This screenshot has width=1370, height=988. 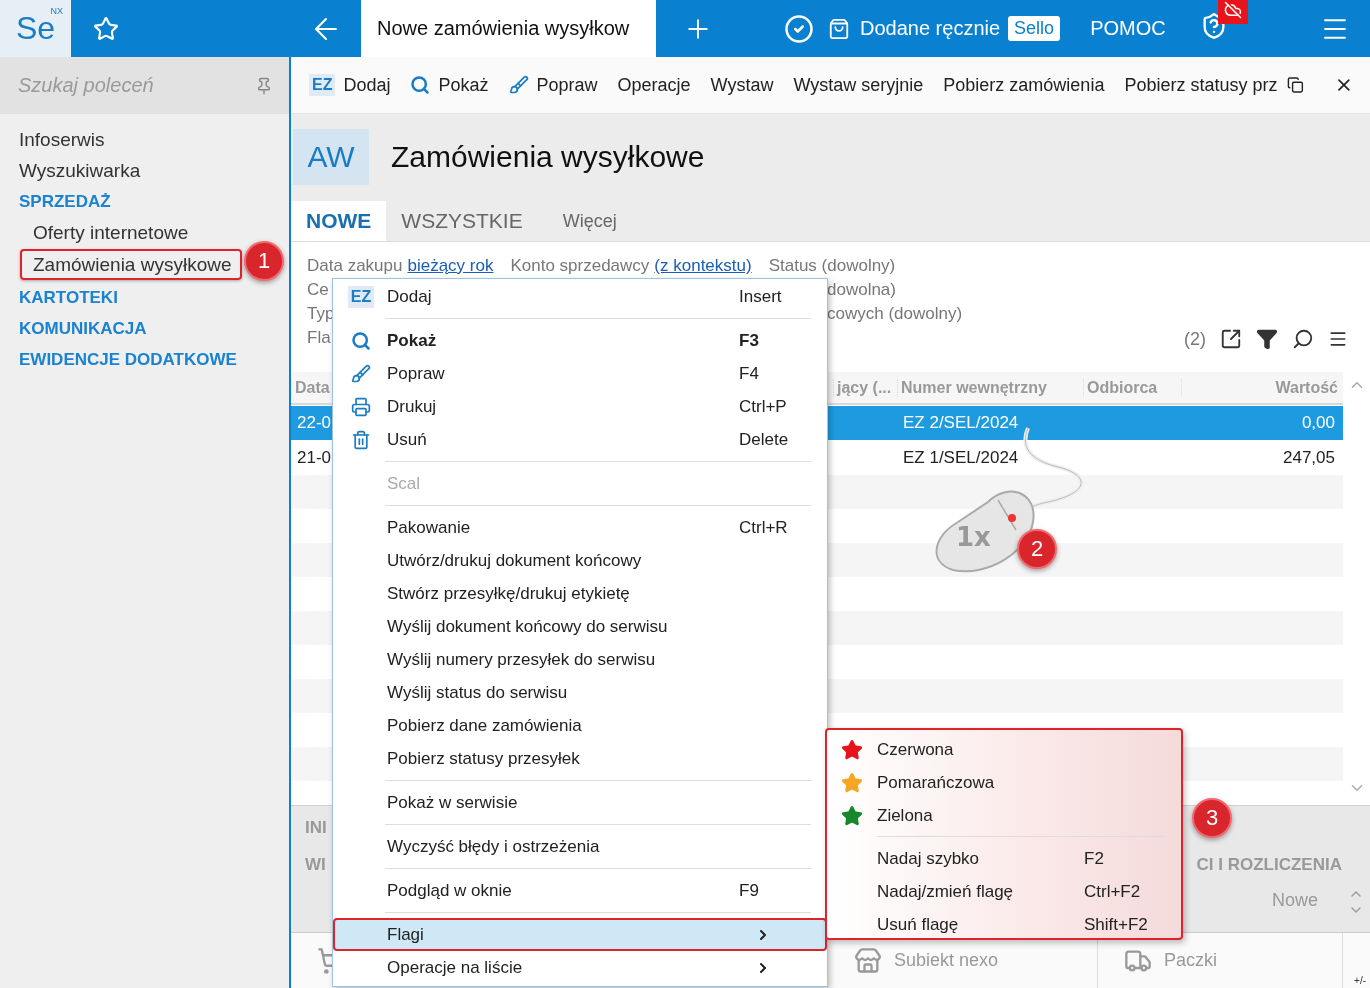 What do you see at coordinates (961, 458) in the screenshot?
I see `table-cell-text: EZ 1/SEL/2024` at bounding box center [961, 458].